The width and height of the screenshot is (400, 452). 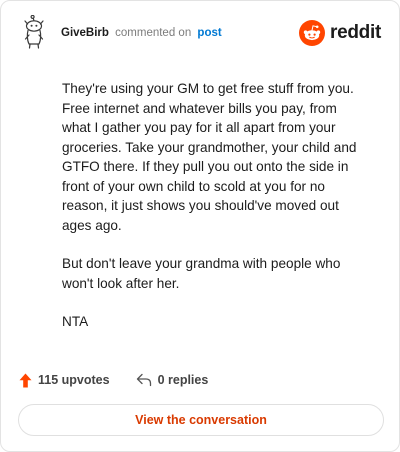 What do you see at coordinates (201, 420) in the screenshot?
I see `view-conversation-button: View the conversation` at bounding box center [201, 420].